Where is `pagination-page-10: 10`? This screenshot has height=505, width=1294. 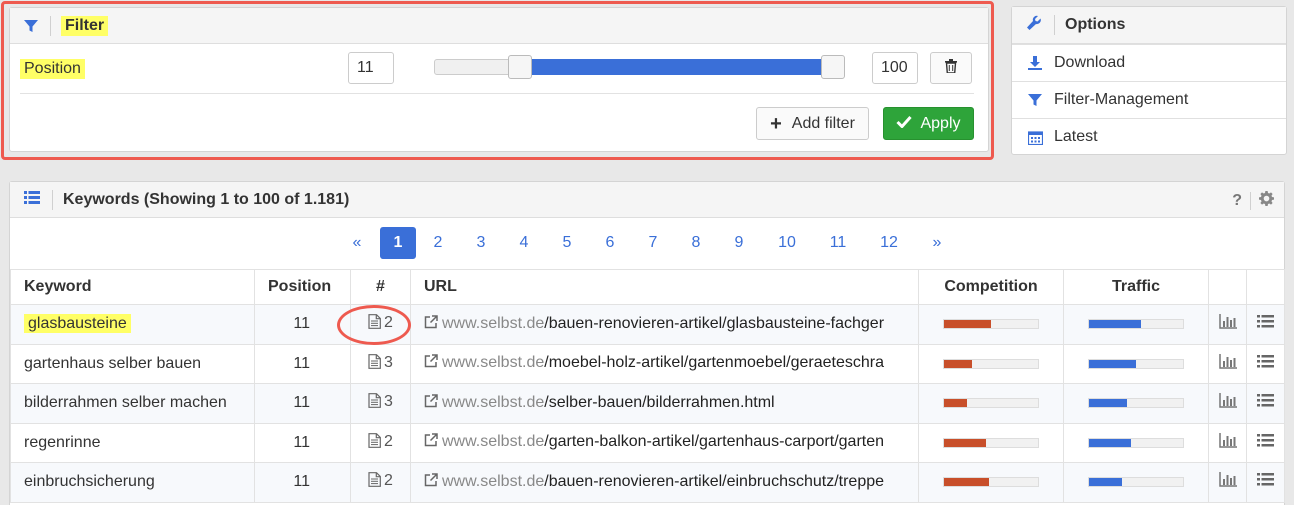
pagination-page-10: 10 is located at coordinates (787, 243).